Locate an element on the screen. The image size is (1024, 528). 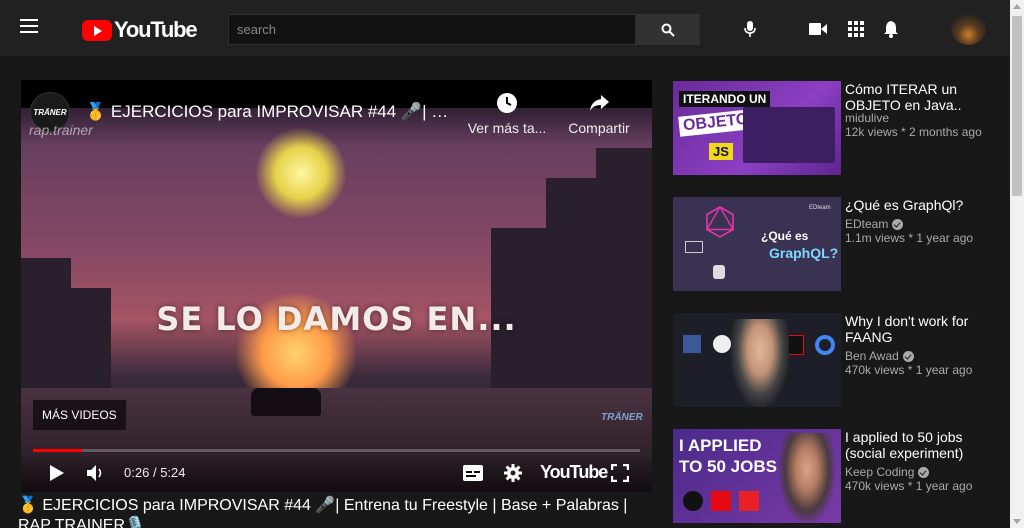
tesla-logo-icon is located at coordinates (749, 501).